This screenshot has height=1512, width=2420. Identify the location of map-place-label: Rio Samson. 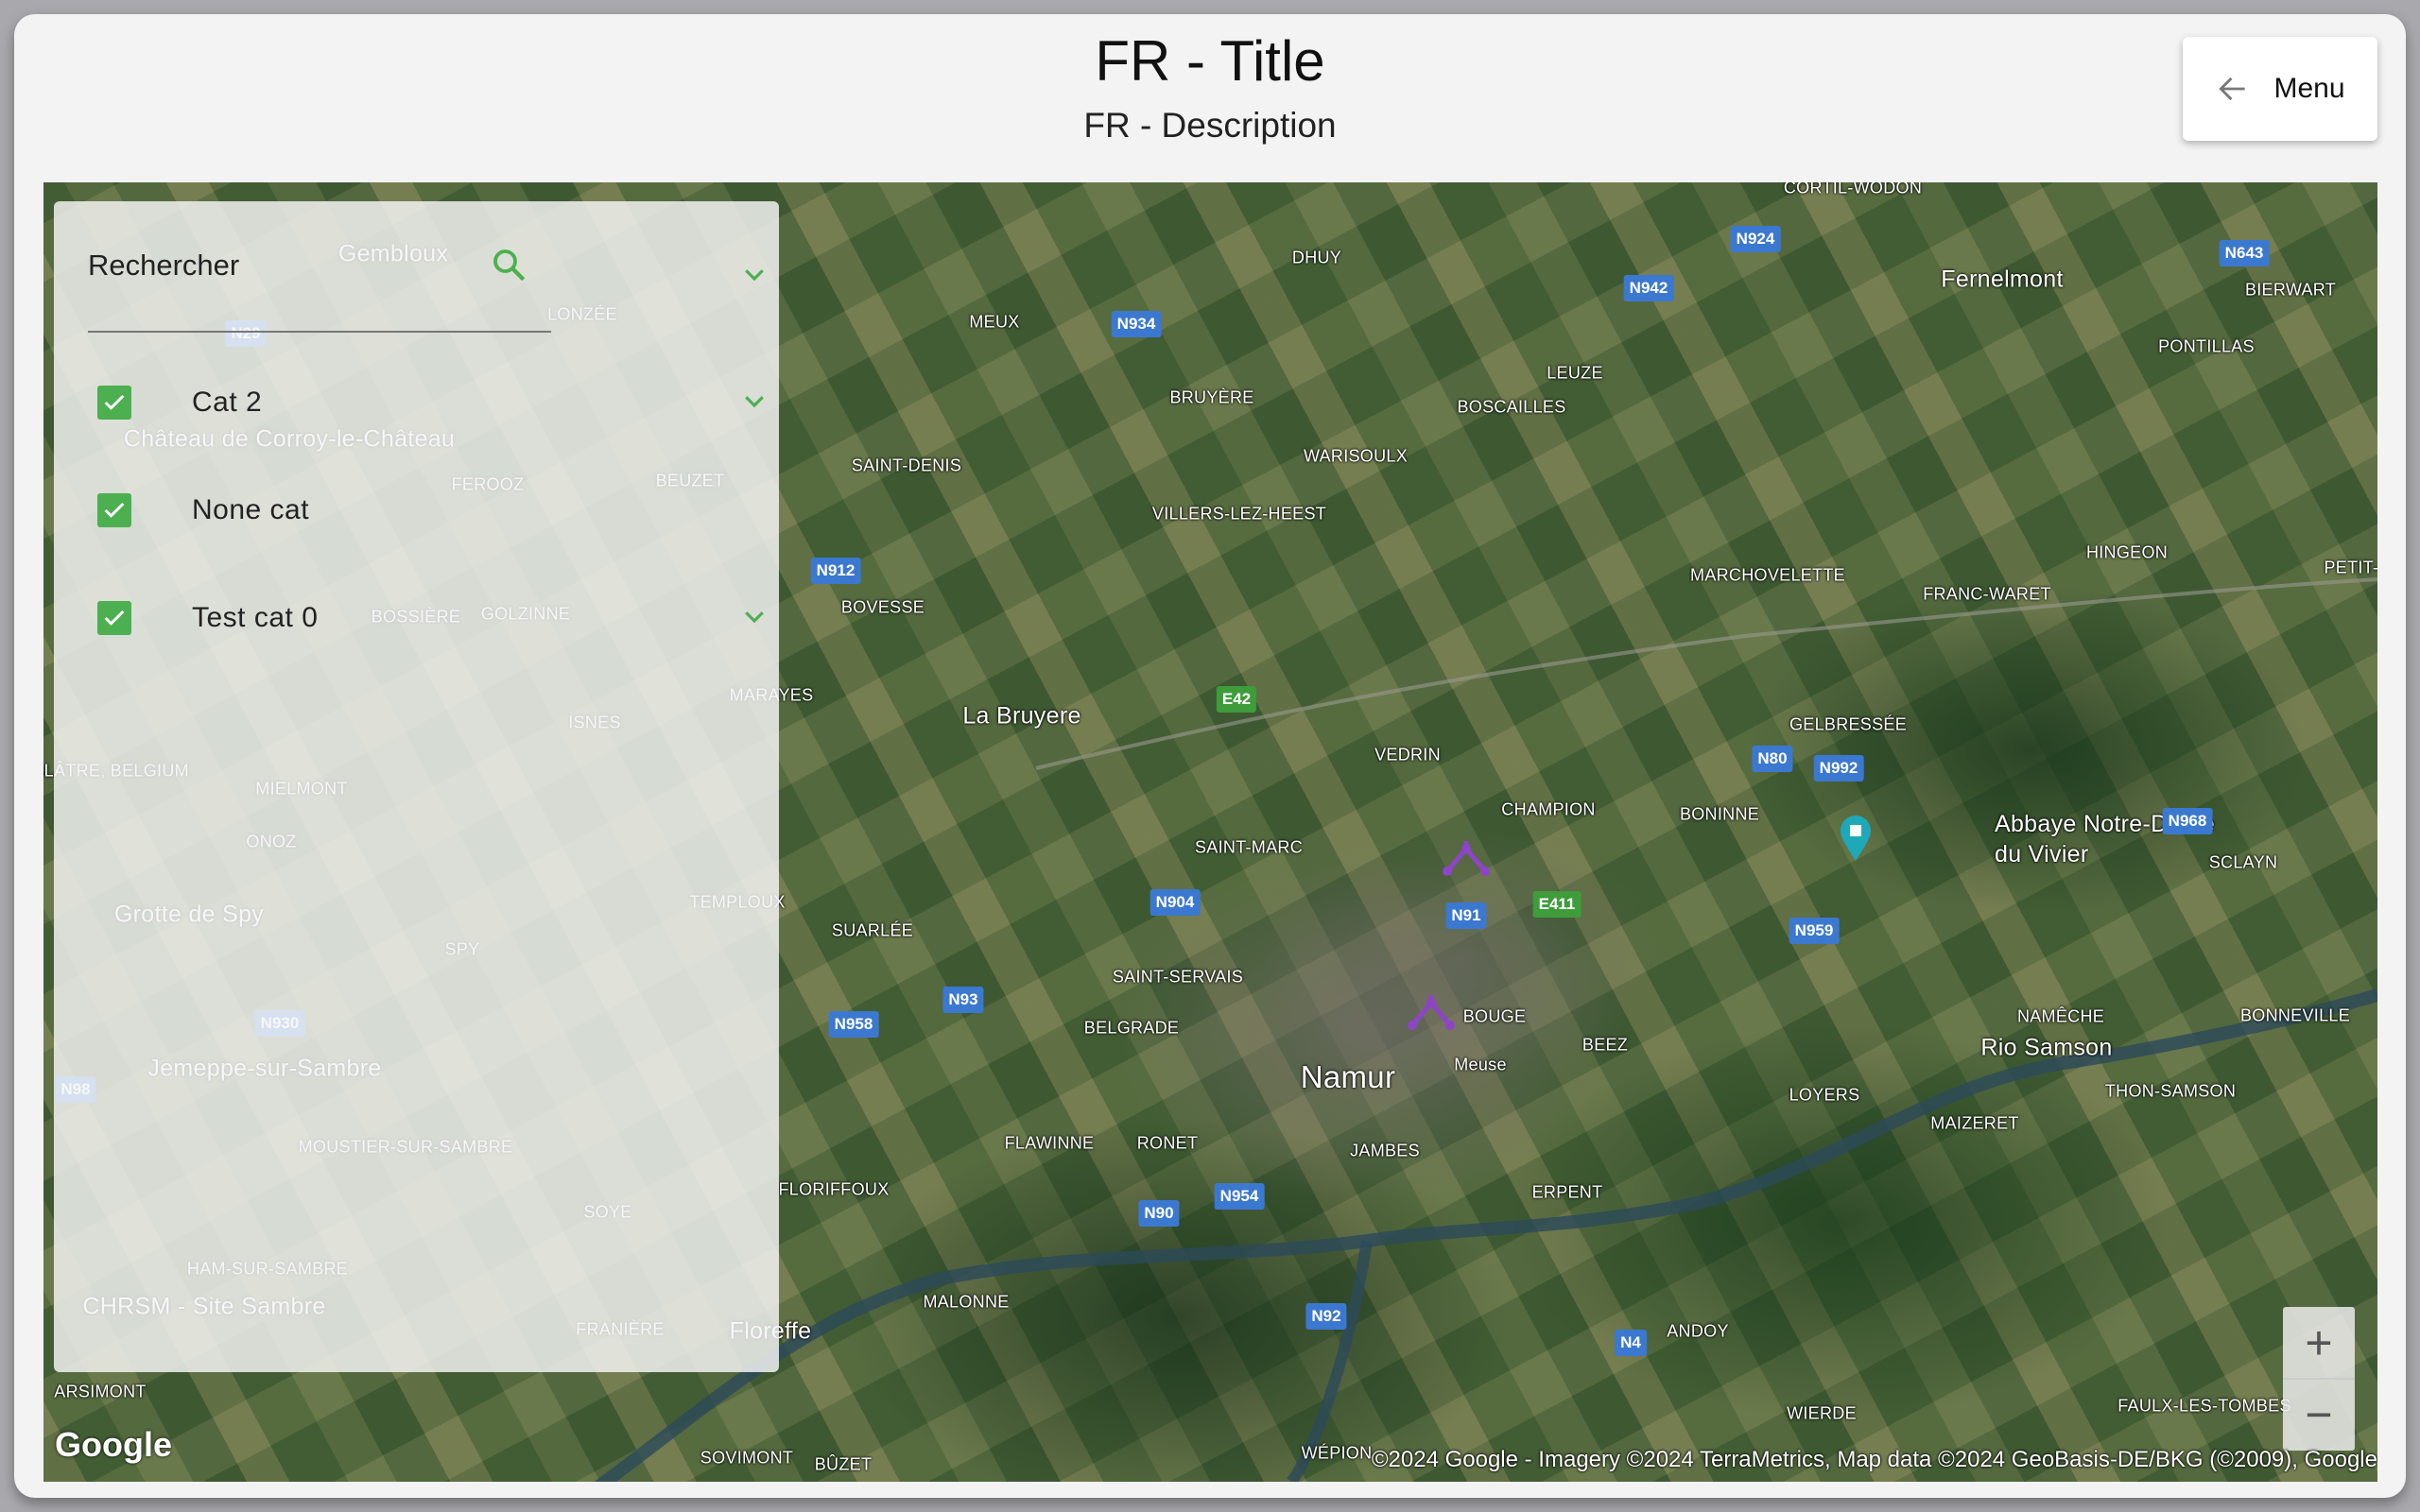
(2047, 1047).